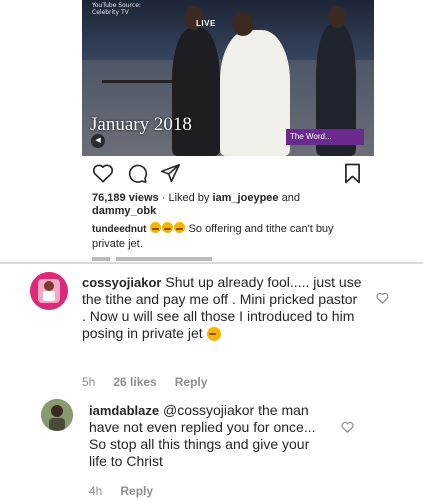  Describe the element at coordinates (116, 5) in the screenshot. I see `video-source-line1: YouTube Source:` at that location.